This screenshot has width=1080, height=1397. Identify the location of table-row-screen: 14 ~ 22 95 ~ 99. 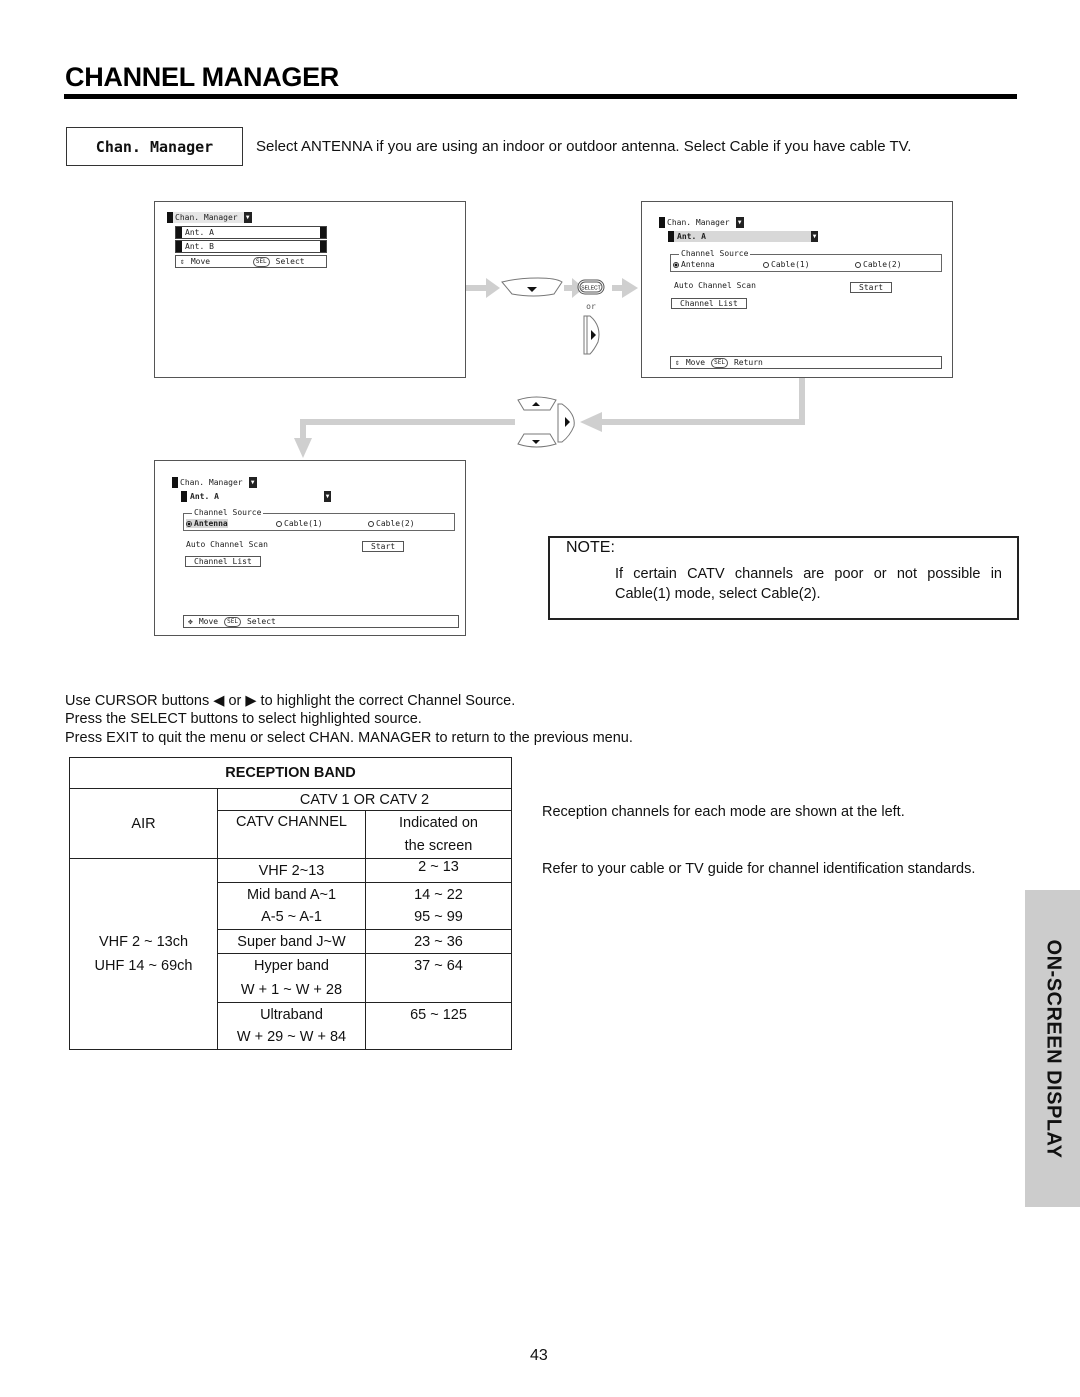
(438, 906).